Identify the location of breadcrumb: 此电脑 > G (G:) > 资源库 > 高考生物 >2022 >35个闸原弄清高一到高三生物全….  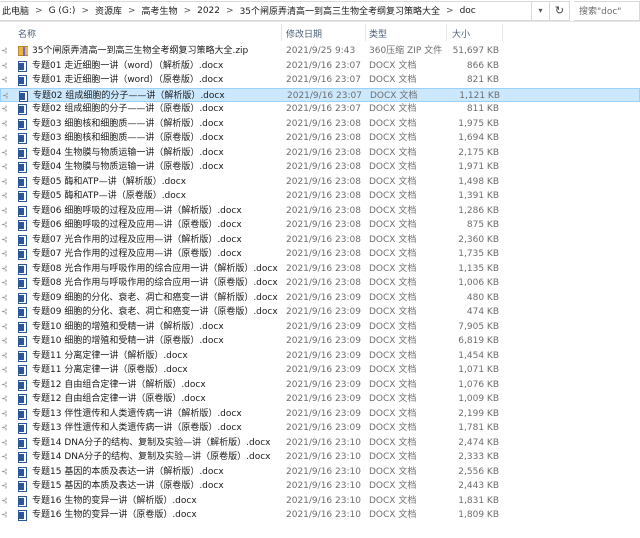
(266, 10).